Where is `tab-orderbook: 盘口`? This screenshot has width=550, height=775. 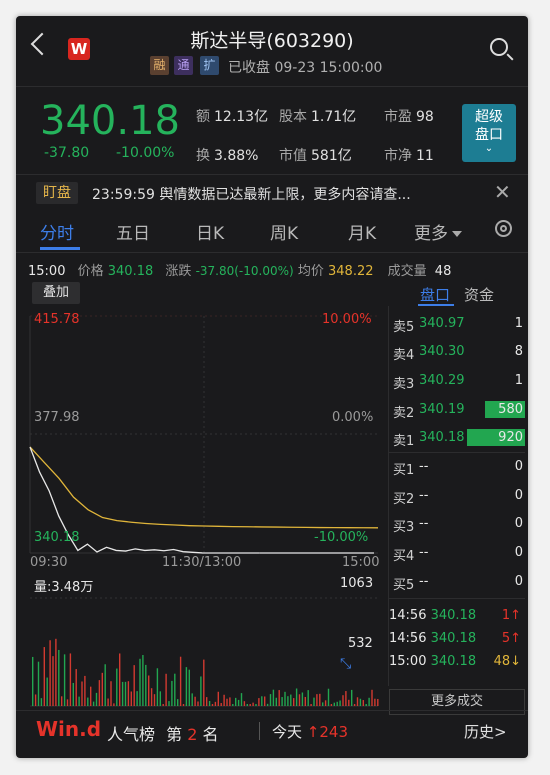
tab-orderbook: 盘口 is located at coordinates (435, 294).